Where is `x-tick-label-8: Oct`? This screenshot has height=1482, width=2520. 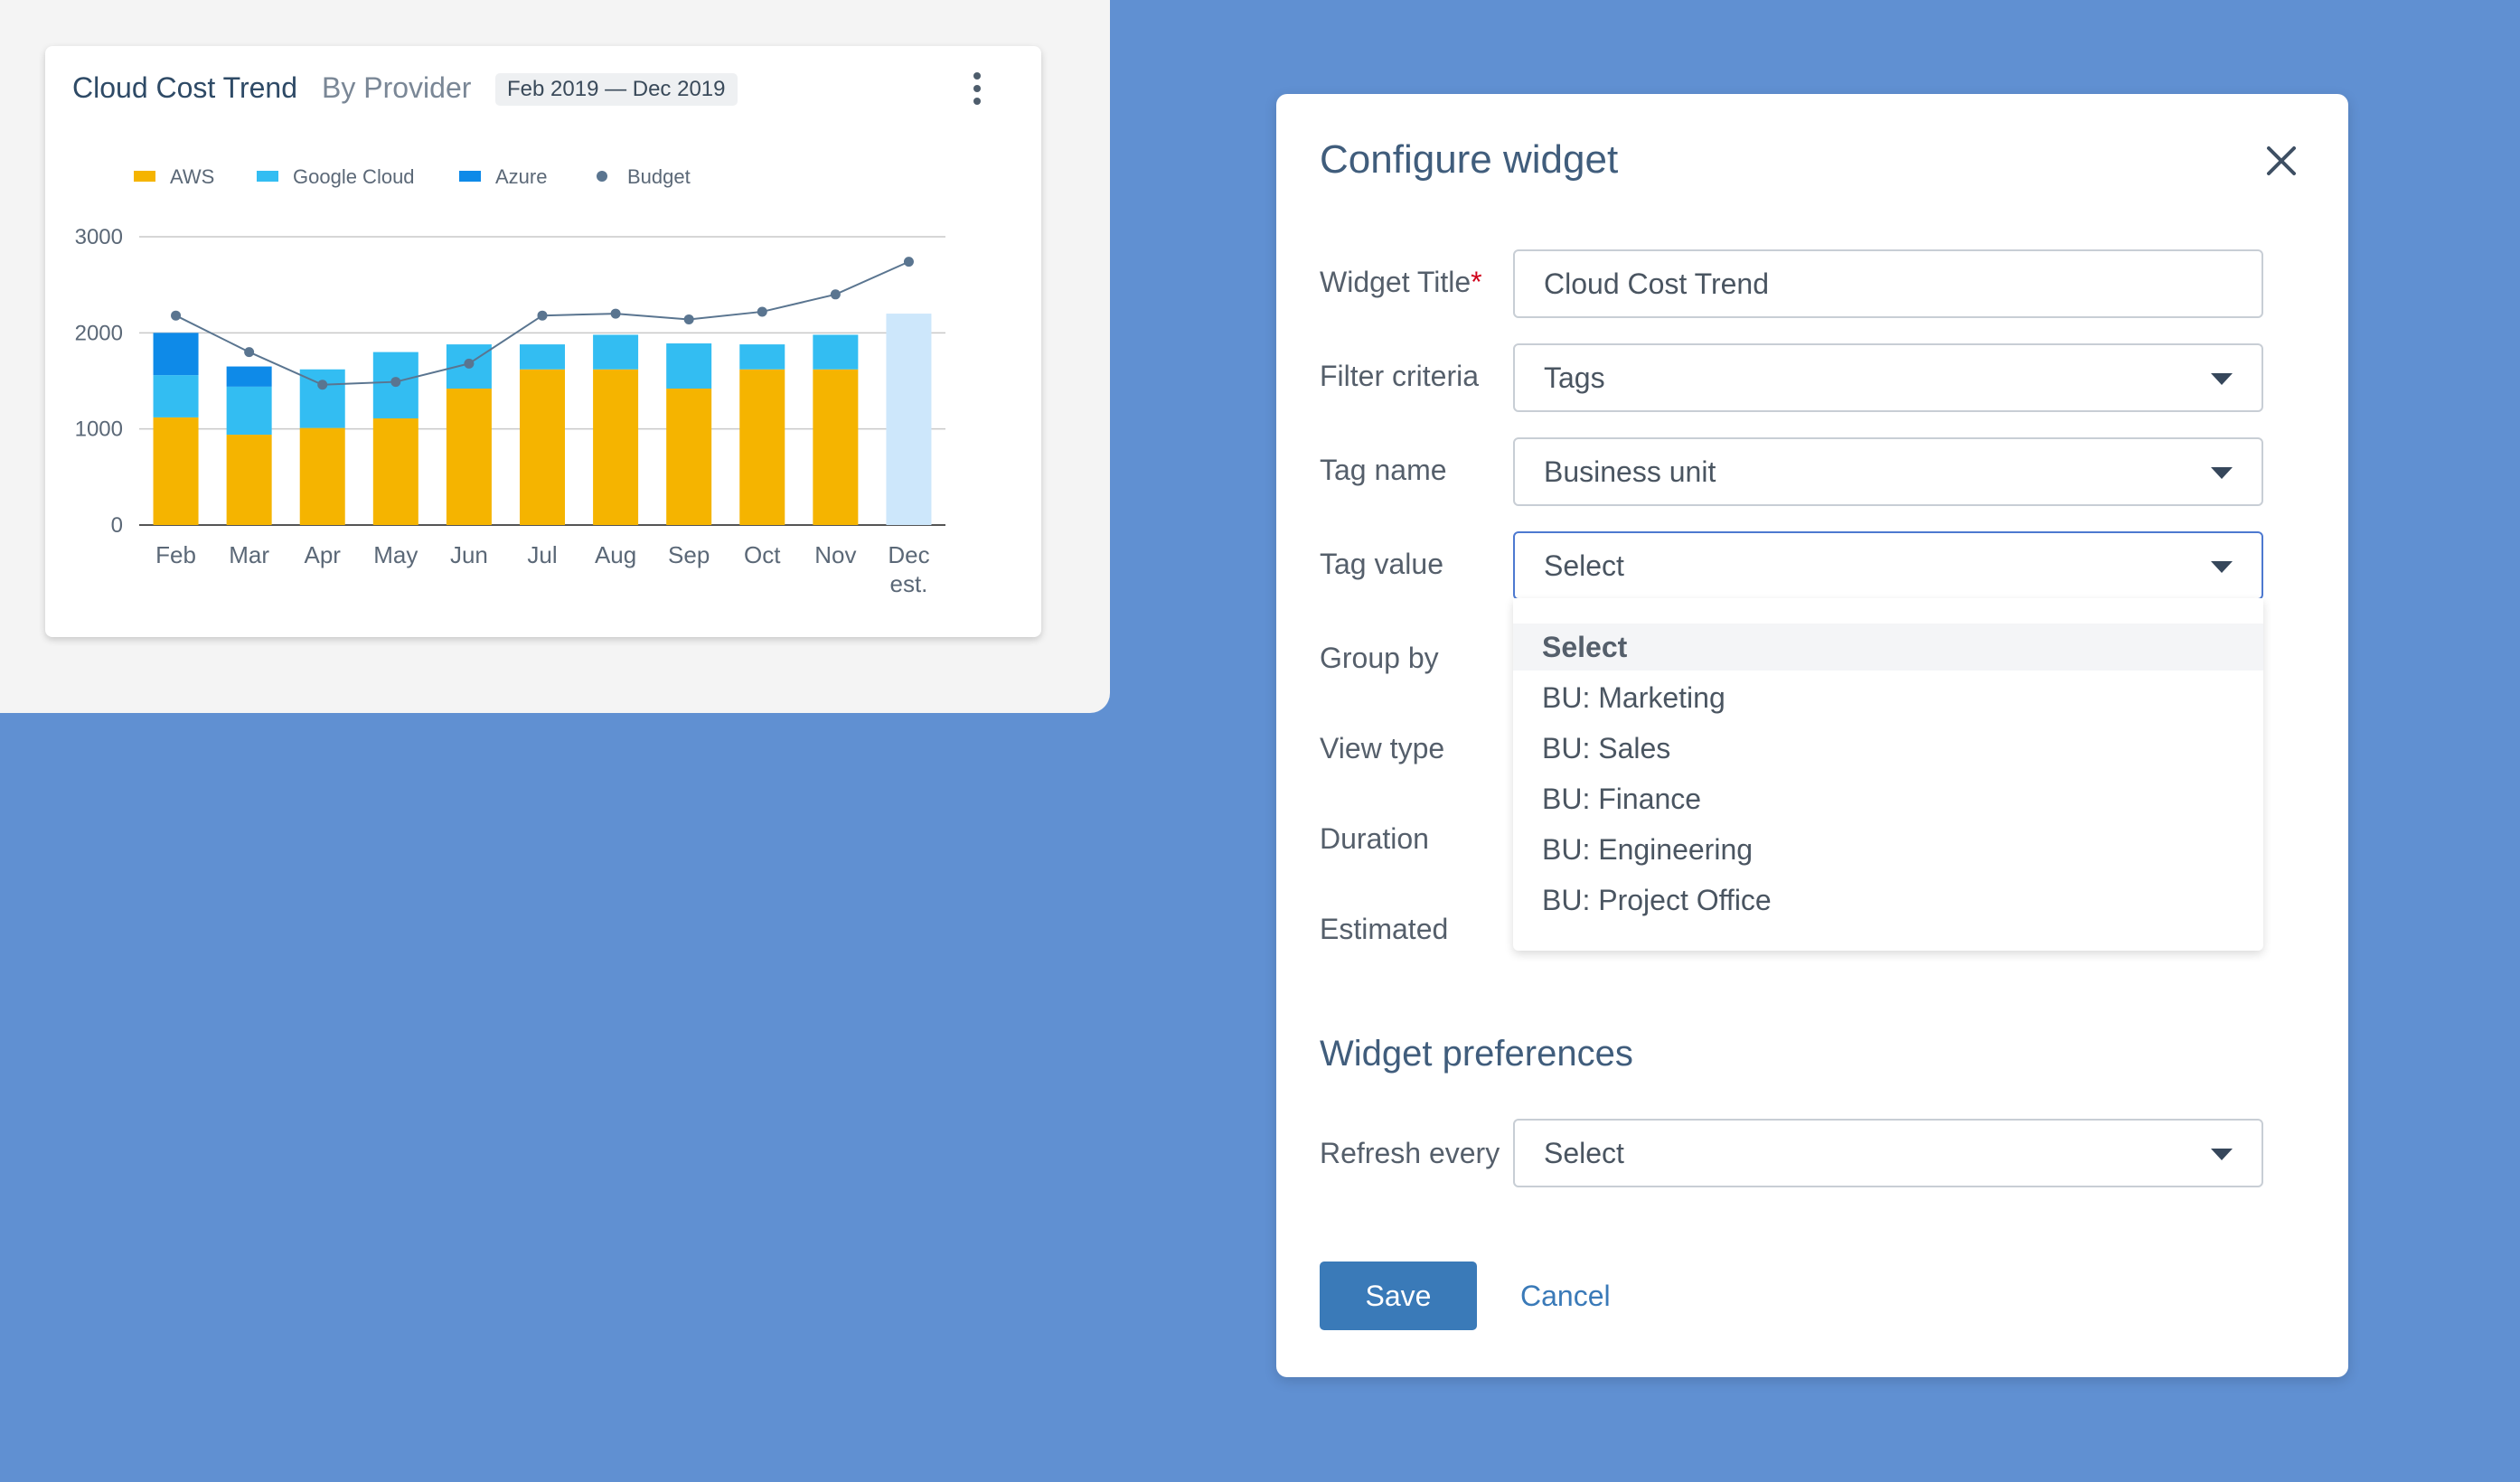 x-tick-label-8: Oct is located at coordinates (763, 554).